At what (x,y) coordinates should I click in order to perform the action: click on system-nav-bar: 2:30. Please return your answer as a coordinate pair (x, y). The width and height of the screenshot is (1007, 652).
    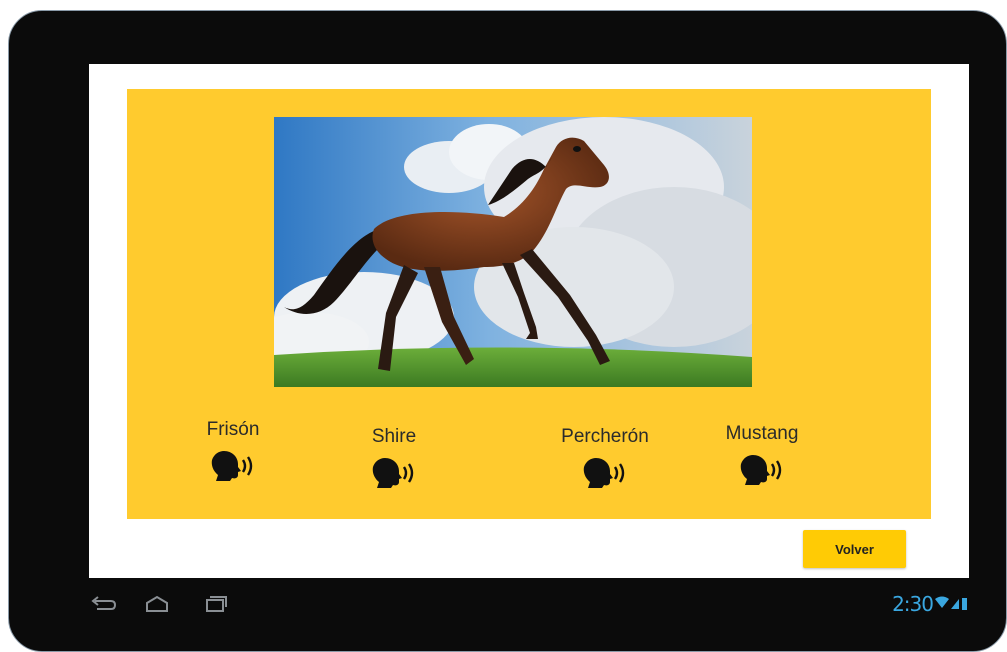
    Looking at the image, I should click on (529, 604).